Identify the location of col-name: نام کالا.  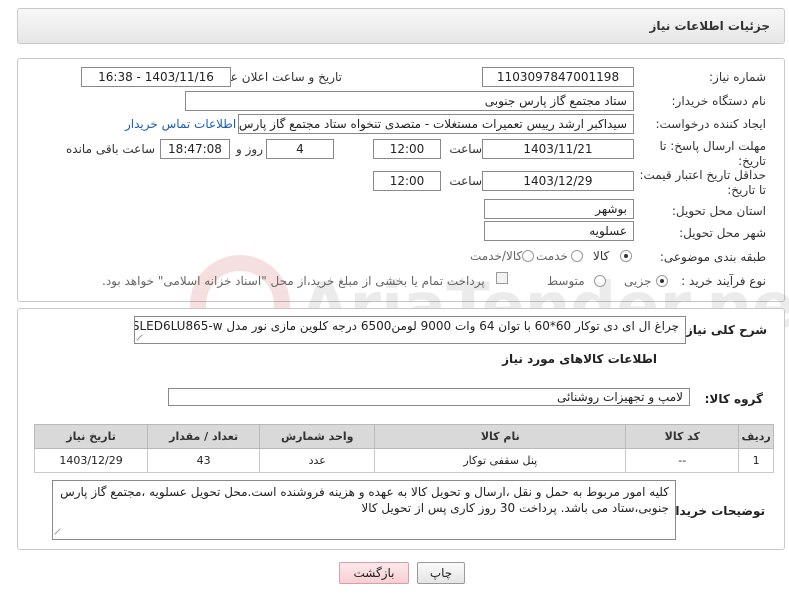
(500, 436).